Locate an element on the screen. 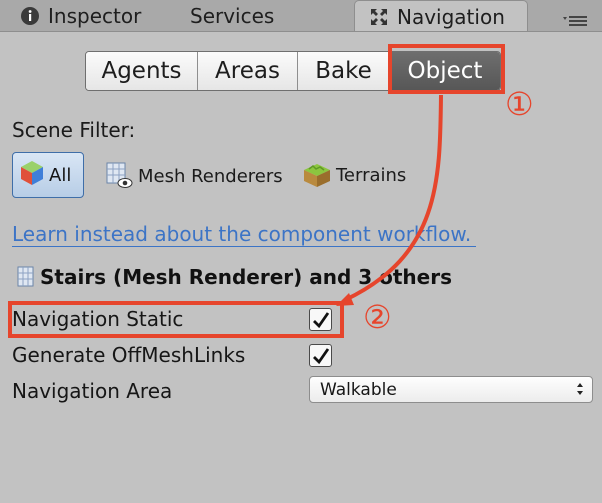  mesh-renderer-icon is located at coordinates (119, 176).